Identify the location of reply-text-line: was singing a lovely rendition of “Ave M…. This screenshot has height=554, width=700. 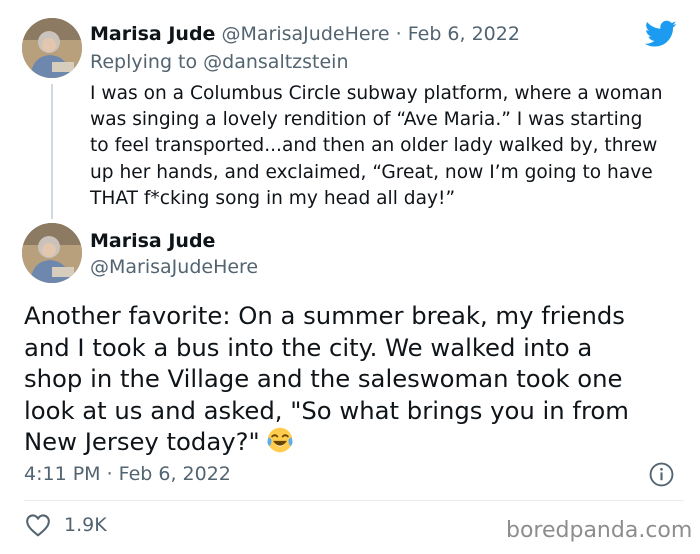
(366, 120).